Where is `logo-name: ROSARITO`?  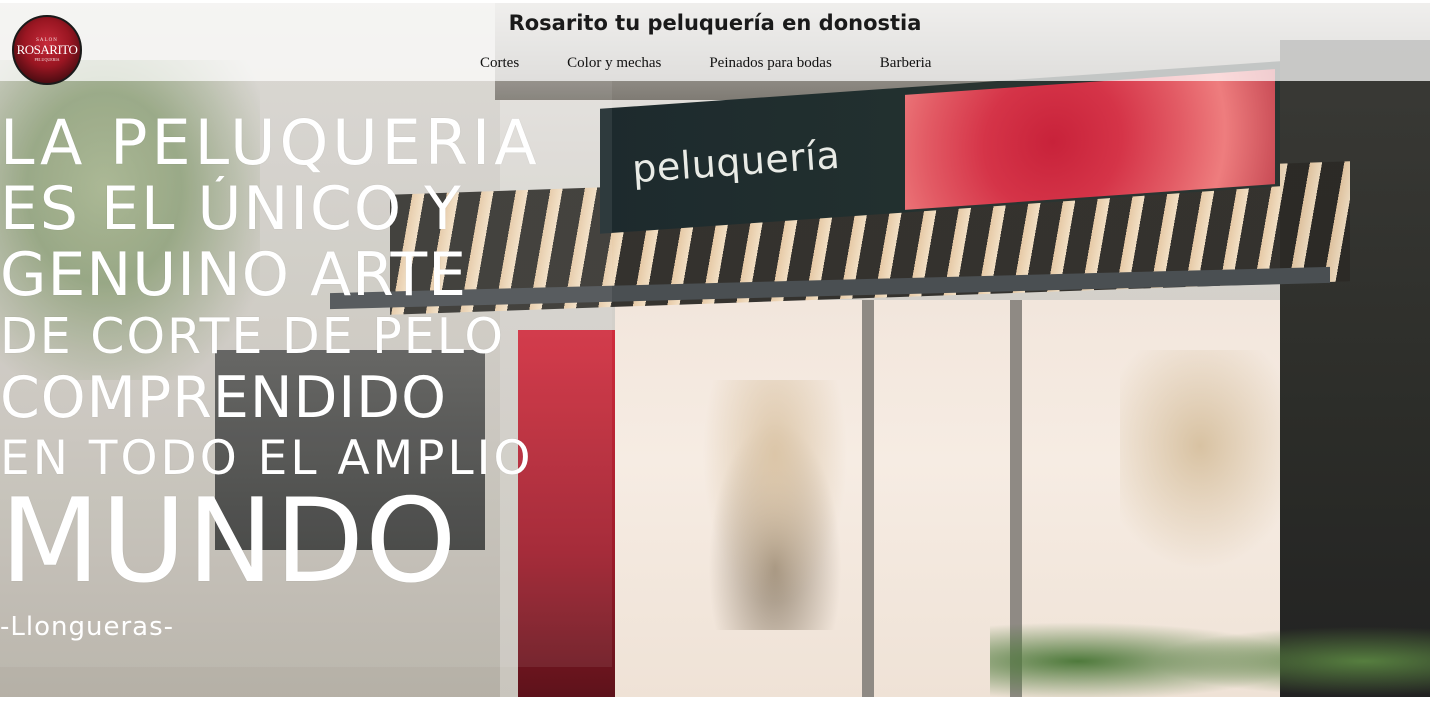 logo-name: ROSARITO is located at coordinates (47, 49).